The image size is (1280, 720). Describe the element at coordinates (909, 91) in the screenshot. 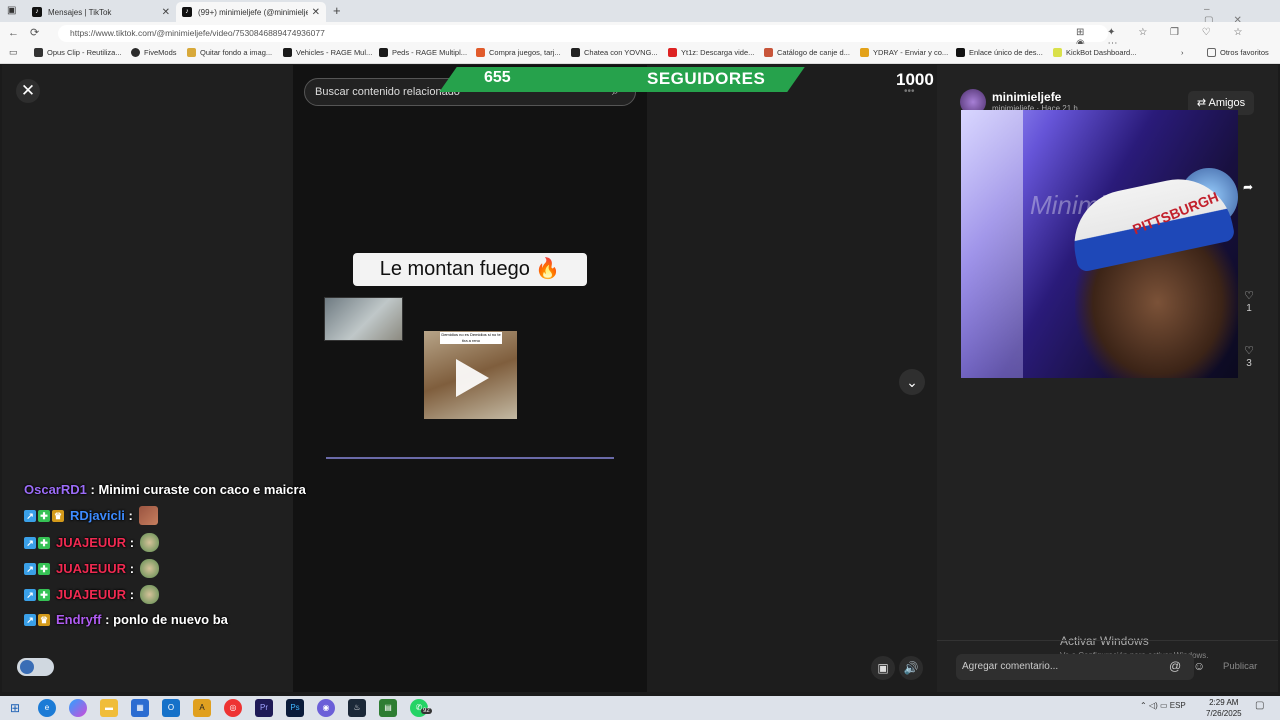

I see `more-options-icon: •••` at that location.